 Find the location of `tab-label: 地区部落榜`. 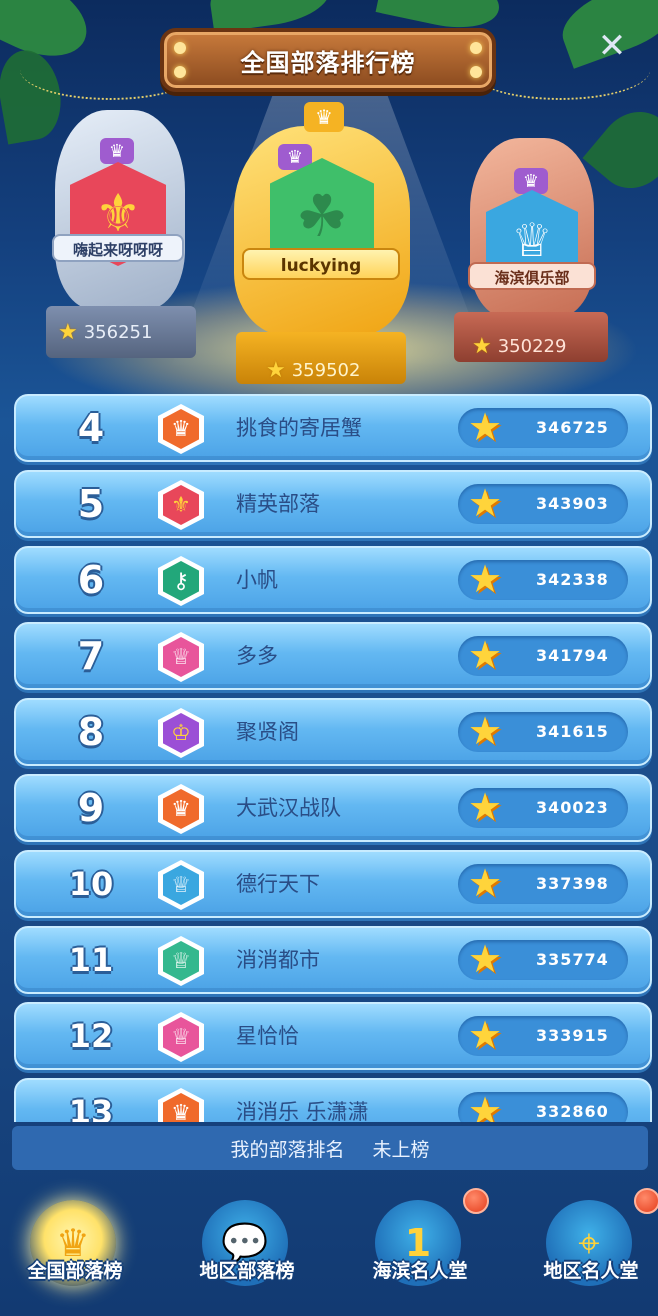

tab-label: 地区部落榜 is located at coordinates (247, 1271).